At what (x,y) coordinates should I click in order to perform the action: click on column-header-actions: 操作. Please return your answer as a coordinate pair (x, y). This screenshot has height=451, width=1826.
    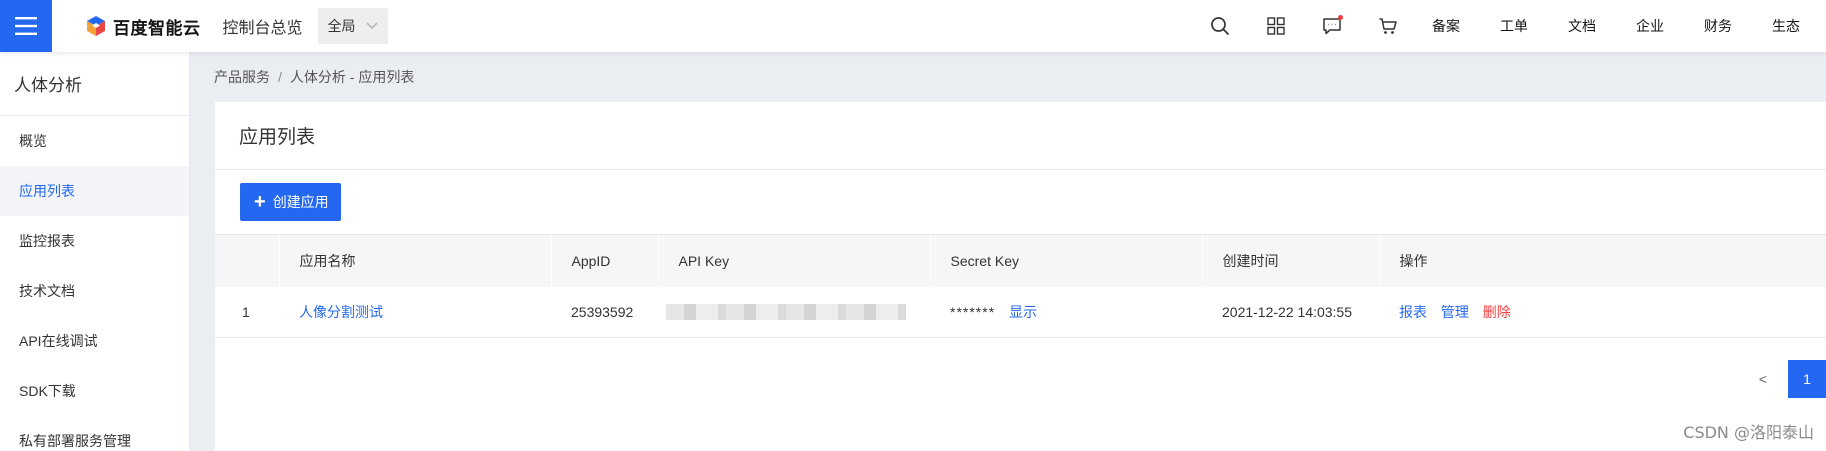
    Looking at the image, I should click on (1602, 260).